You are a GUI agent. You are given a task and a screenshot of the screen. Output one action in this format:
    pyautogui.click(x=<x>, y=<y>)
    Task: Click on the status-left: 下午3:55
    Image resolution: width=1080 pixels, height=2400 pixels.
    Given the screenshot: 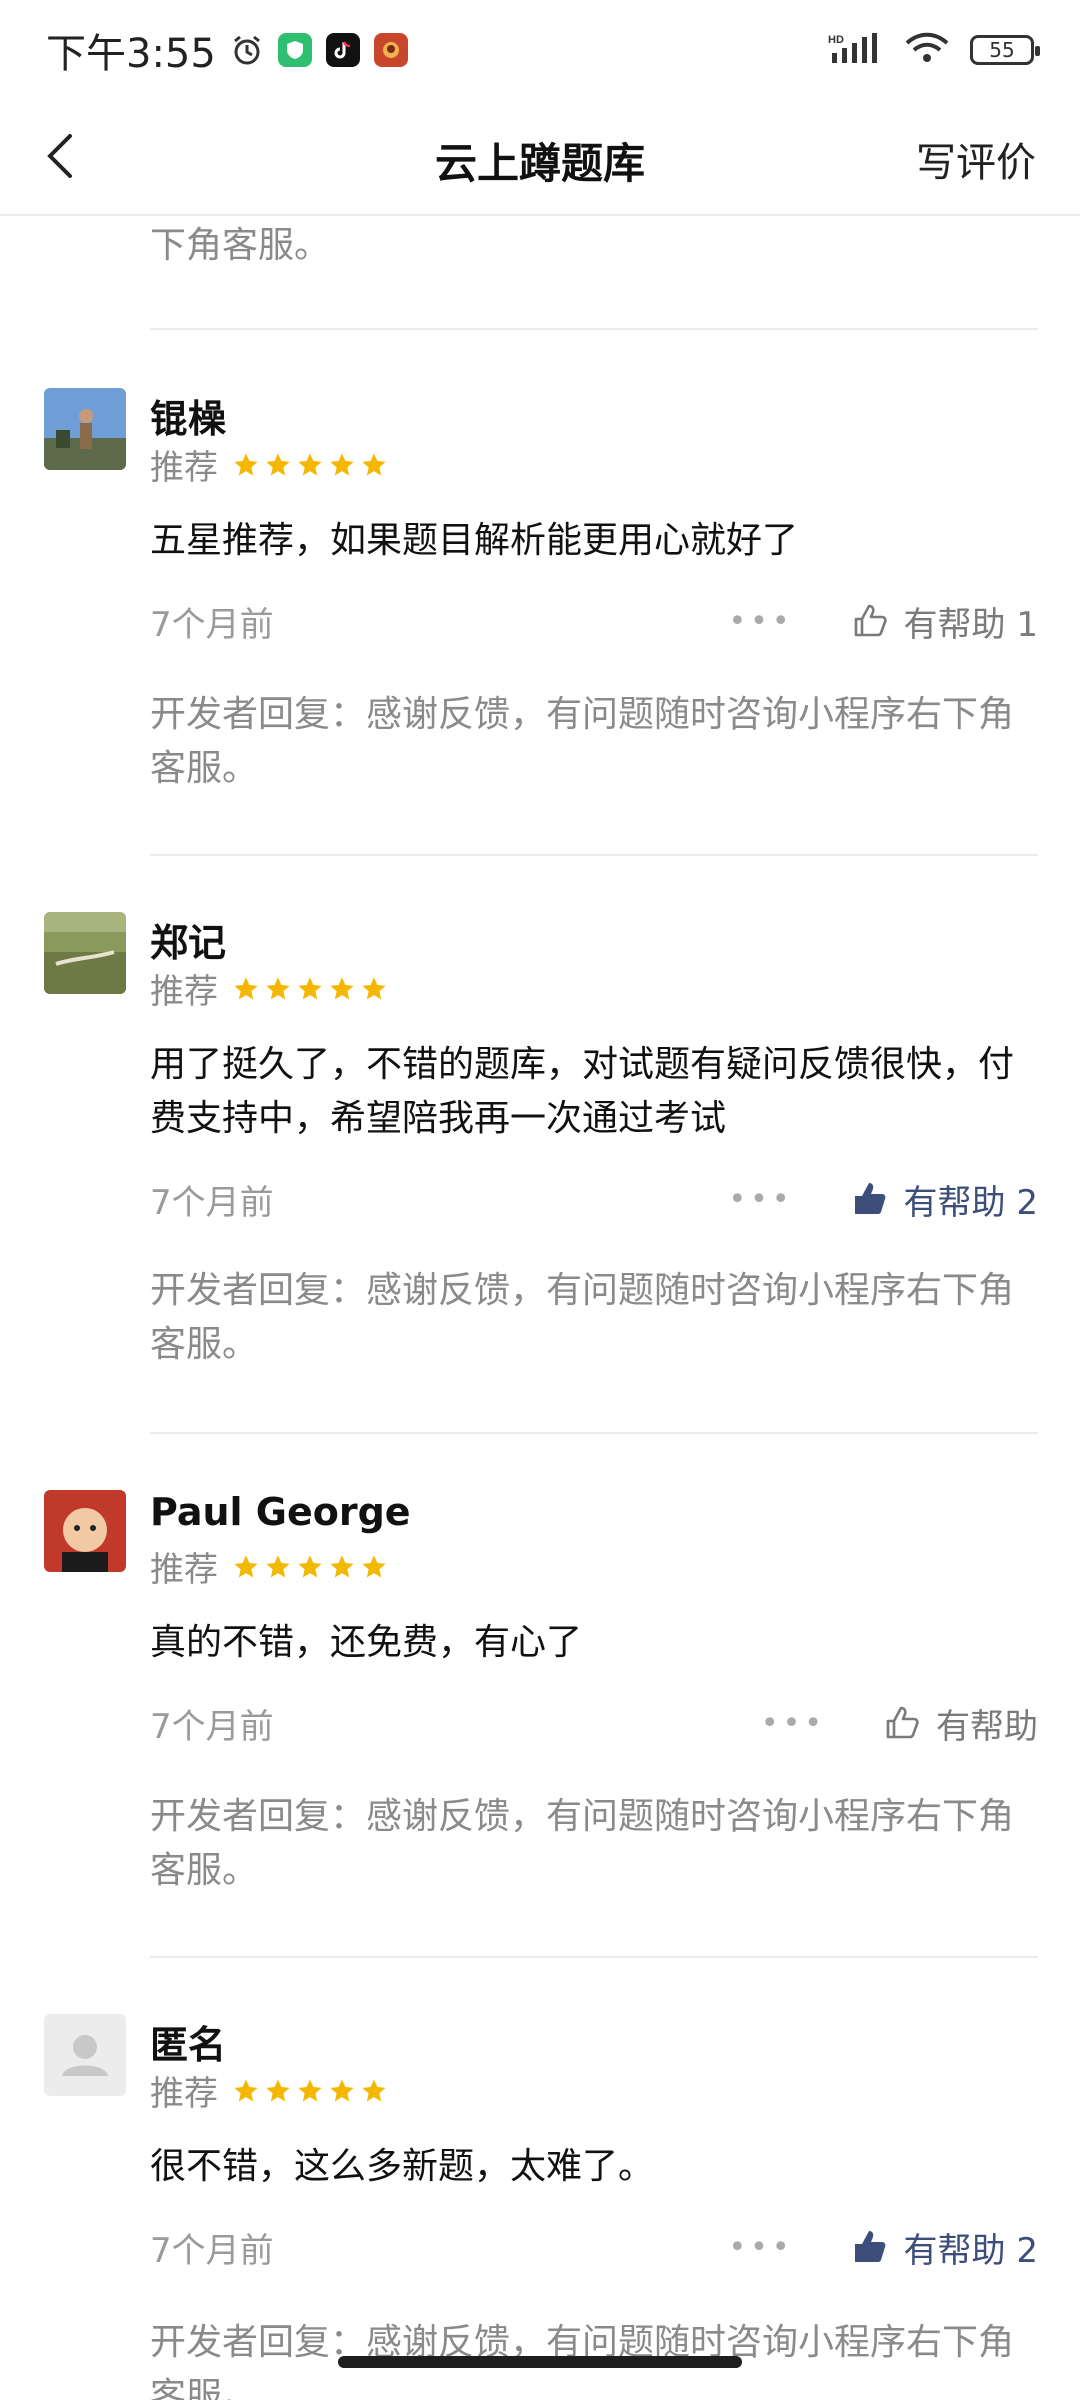 What is the action you would take?
    pyautogui.click(x=227, y=50)
    